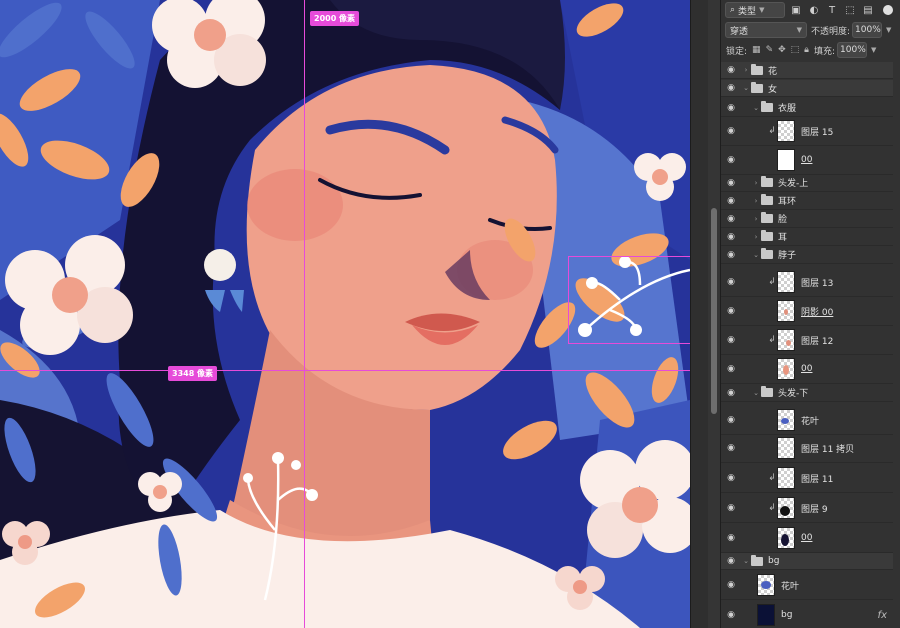 The width and height of the screenshot is (900, 628). I want to click on shape-filter-icon: ⬚, so click(850, 10).